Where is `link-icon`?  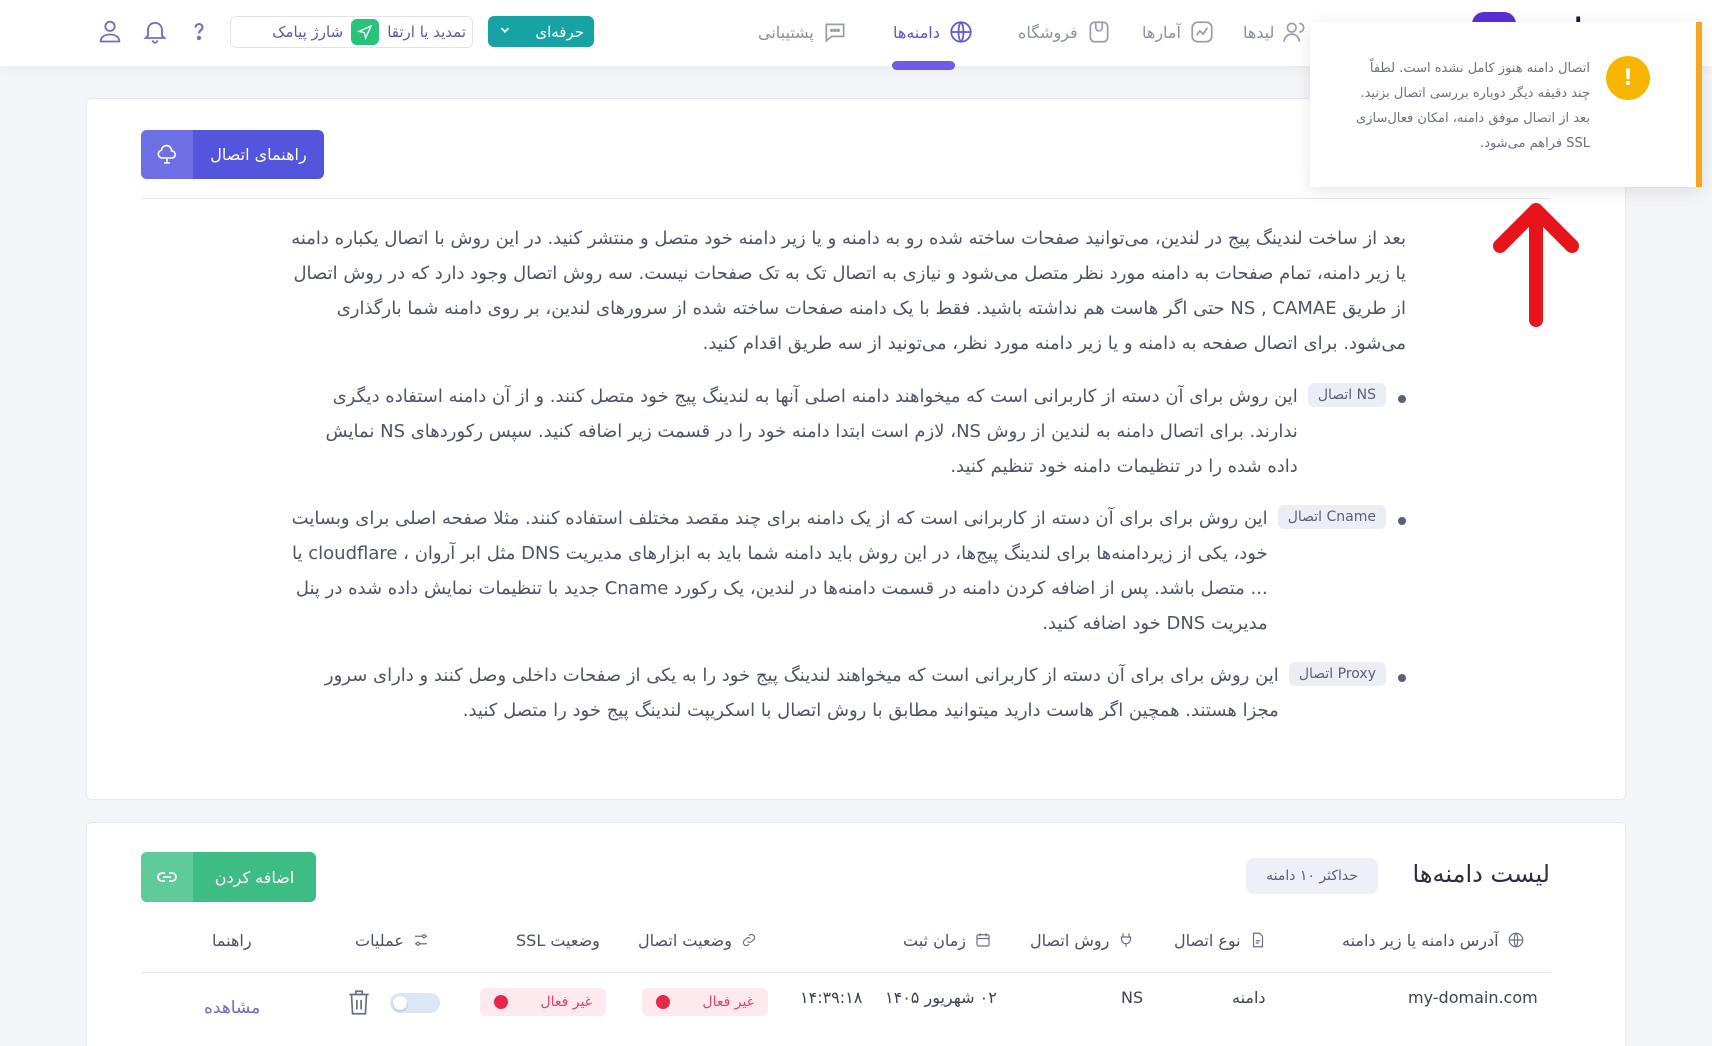
link-icon is located at coordinates (167, 877).